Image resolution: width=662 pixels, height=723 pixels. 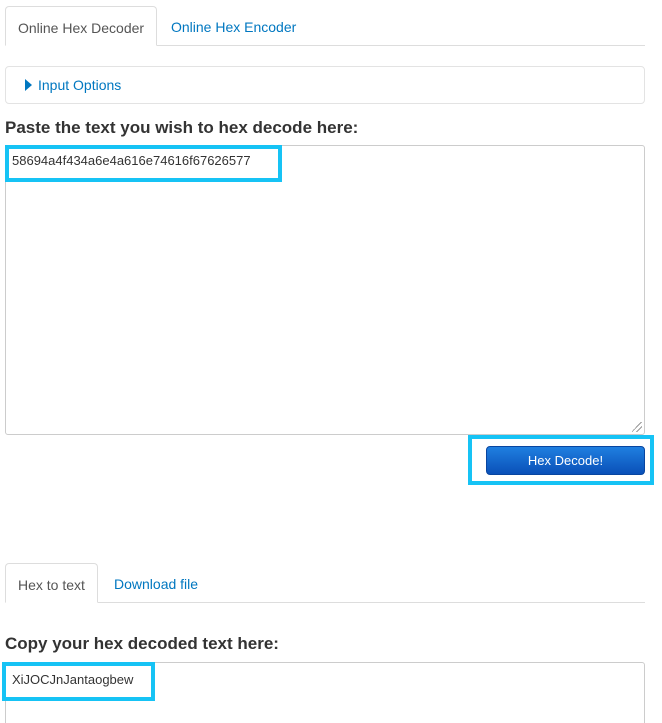 What do you see at coordinates (233, 25) in the screenshot?
I see `tab-online-hex-encoder: Online Hex Encoder` at bounding box center [233, 25].